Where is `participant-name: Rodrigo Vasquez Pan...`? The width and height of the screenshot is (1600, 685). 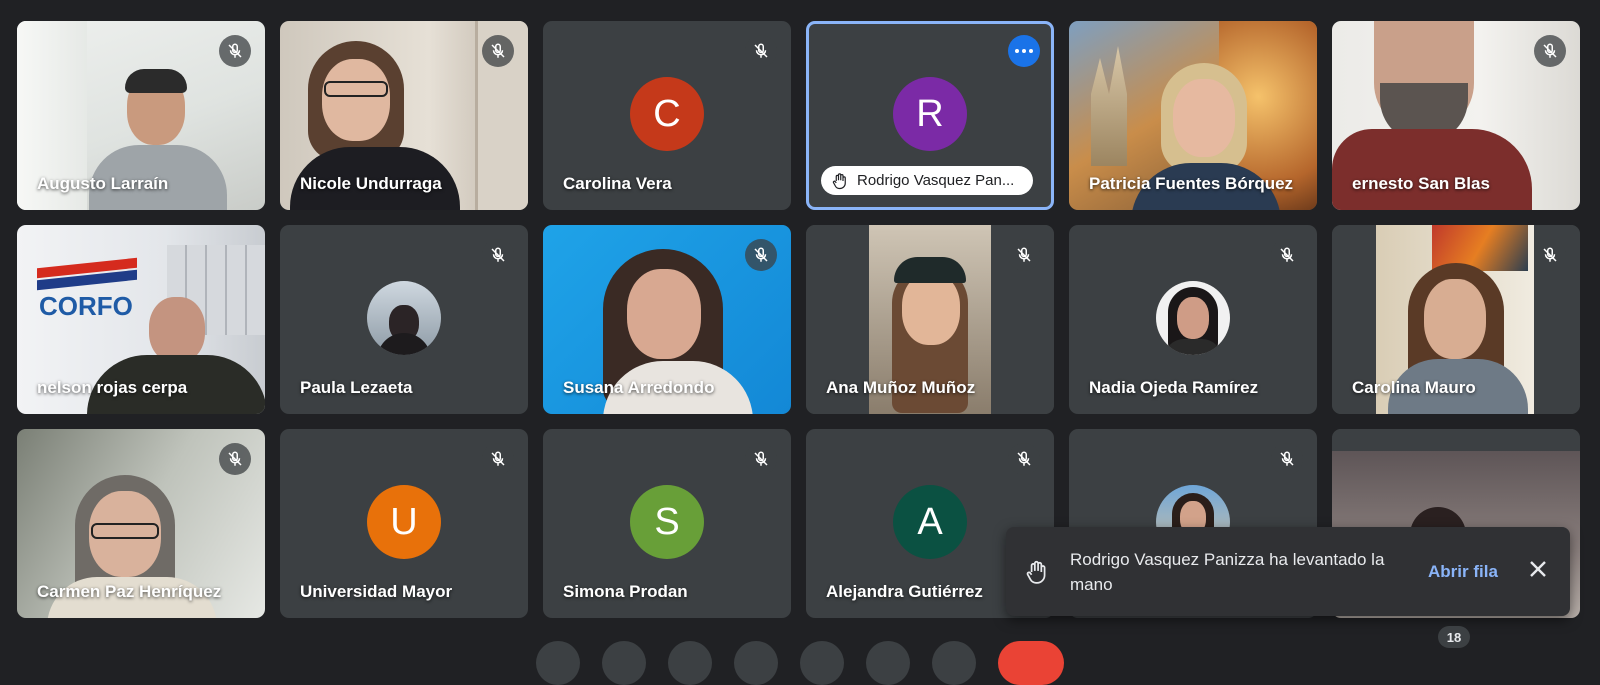
participant-name: Rodrigo Vasquez Pan... is located at coordinates (936, 180).